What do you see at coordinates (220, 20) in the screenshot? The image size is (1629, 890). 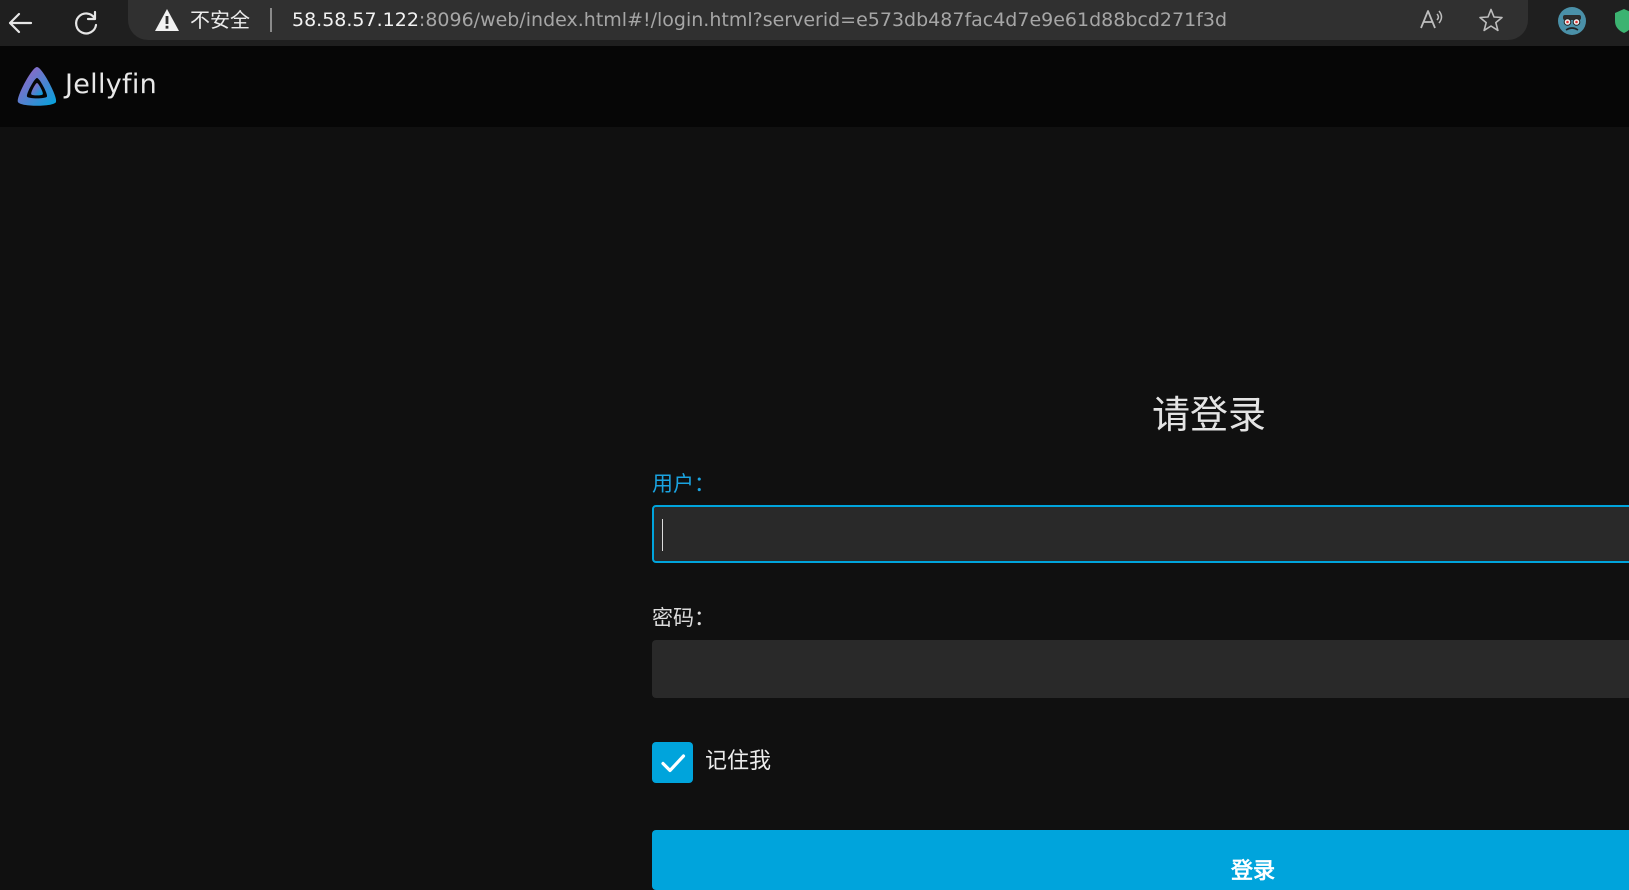 I see `security-status-label: 不安全` at bounding box center [220, 20].